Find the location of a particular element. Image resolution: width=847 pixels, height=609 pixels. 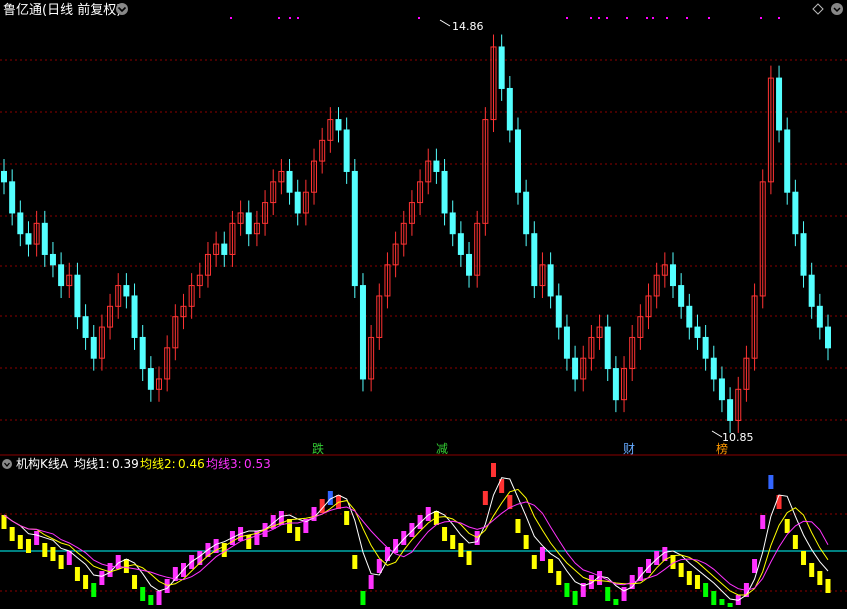

ma2-value: 0.46 is located at coordinates (191, 464).